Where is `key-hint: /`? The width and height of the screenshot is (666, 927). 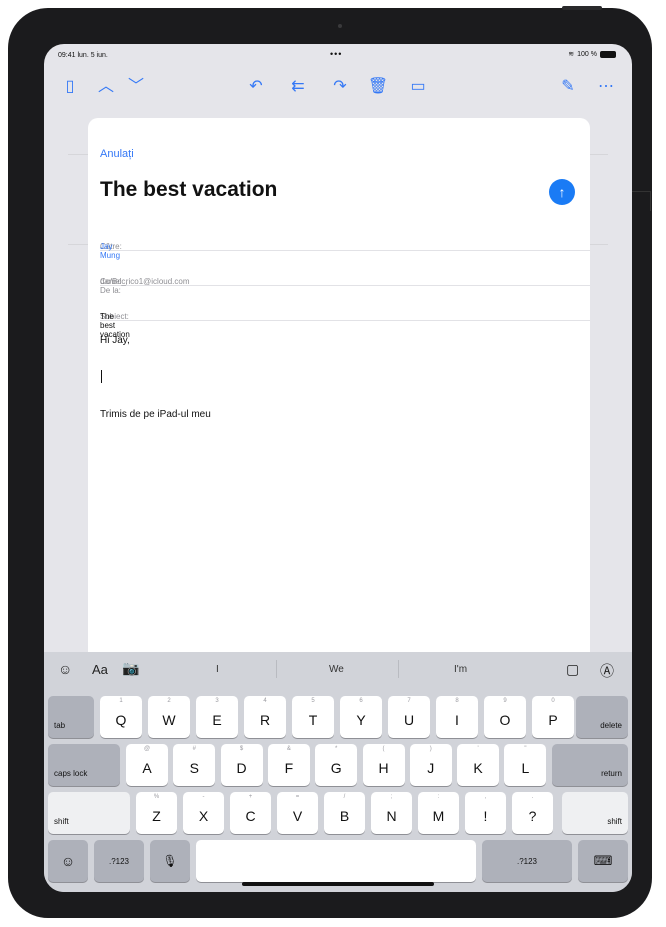
key-hint: / is located at coordinates (344, 797).